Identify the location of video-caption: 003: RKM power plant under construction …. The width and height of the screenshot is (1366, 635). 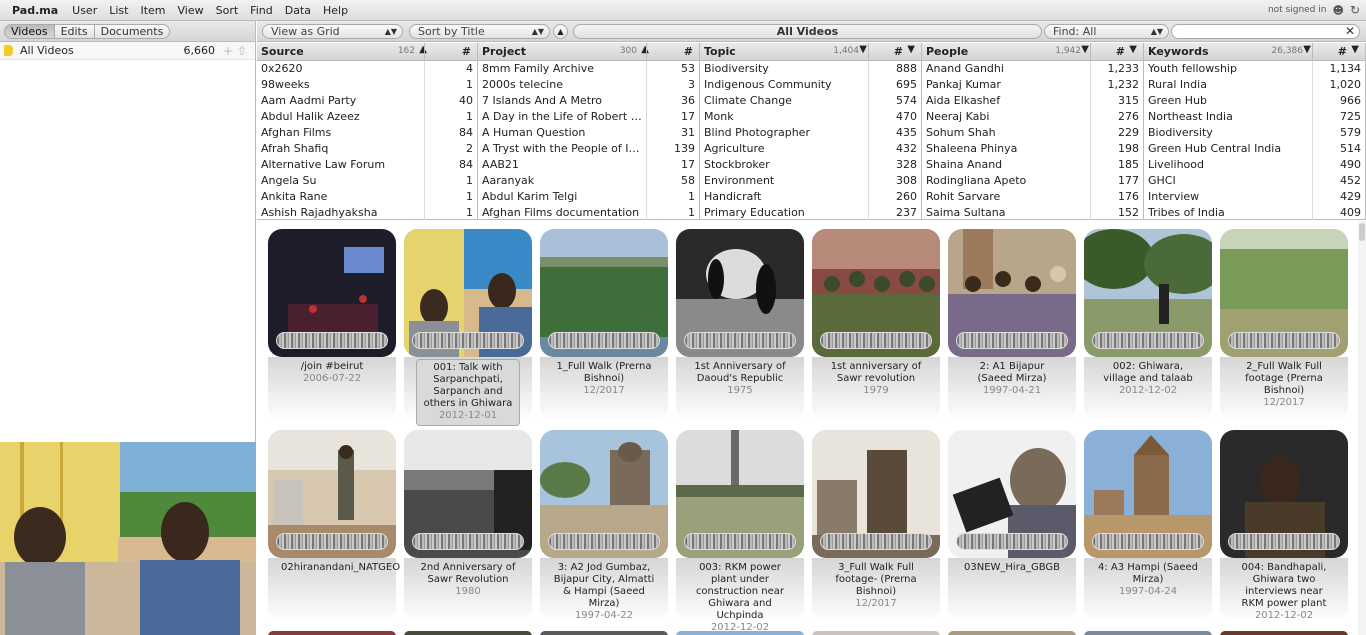
(740, 597).